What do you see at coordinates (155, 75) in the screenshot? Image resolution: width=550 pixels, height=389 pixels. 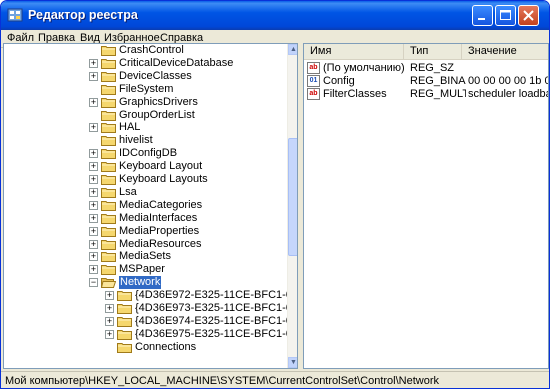 I see `tree-node-label: DeviceClasses` at bounding box center [155, 75].